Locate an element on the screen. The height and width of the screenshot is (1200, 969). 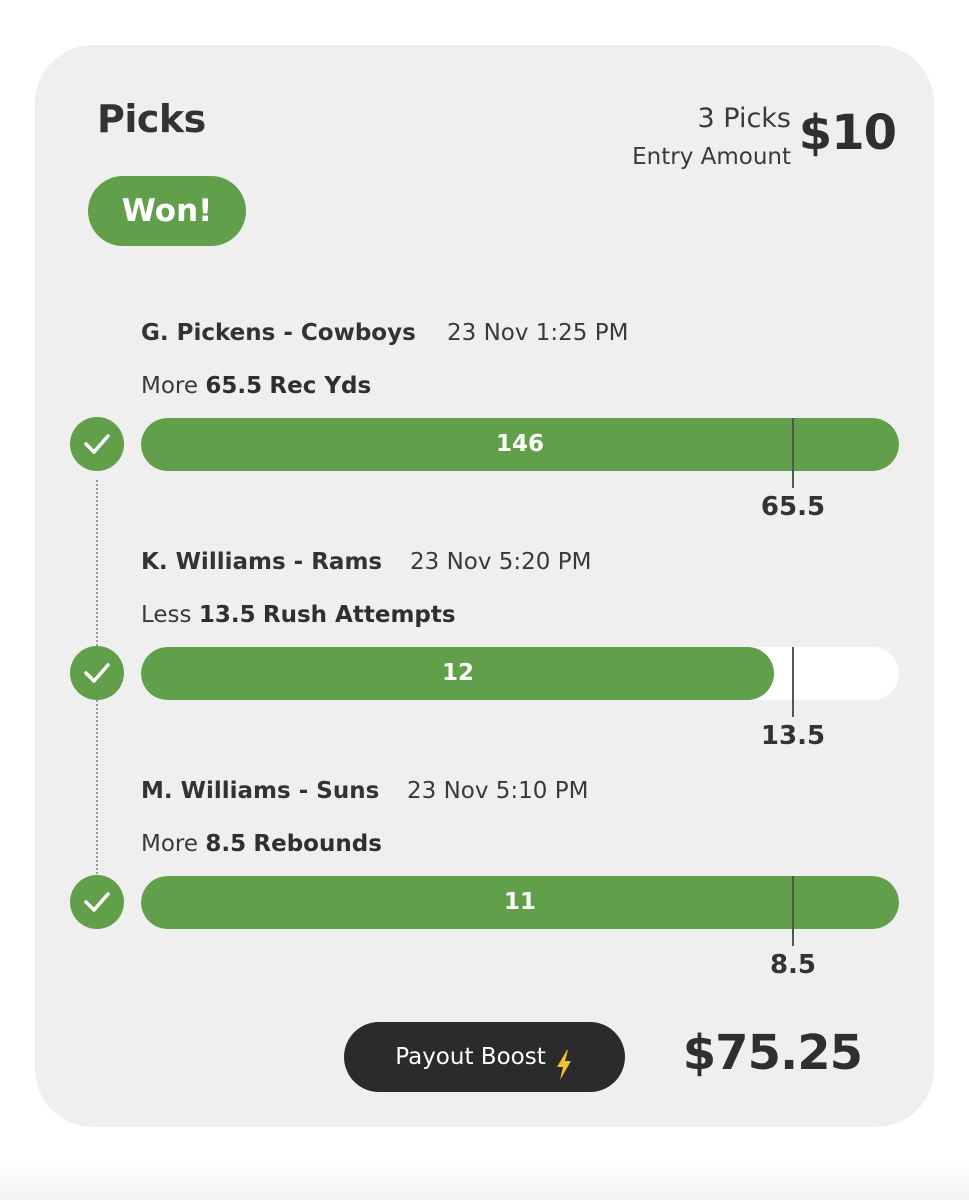
pick-stat: Rush Attempts is located at coordinates (359, 615).